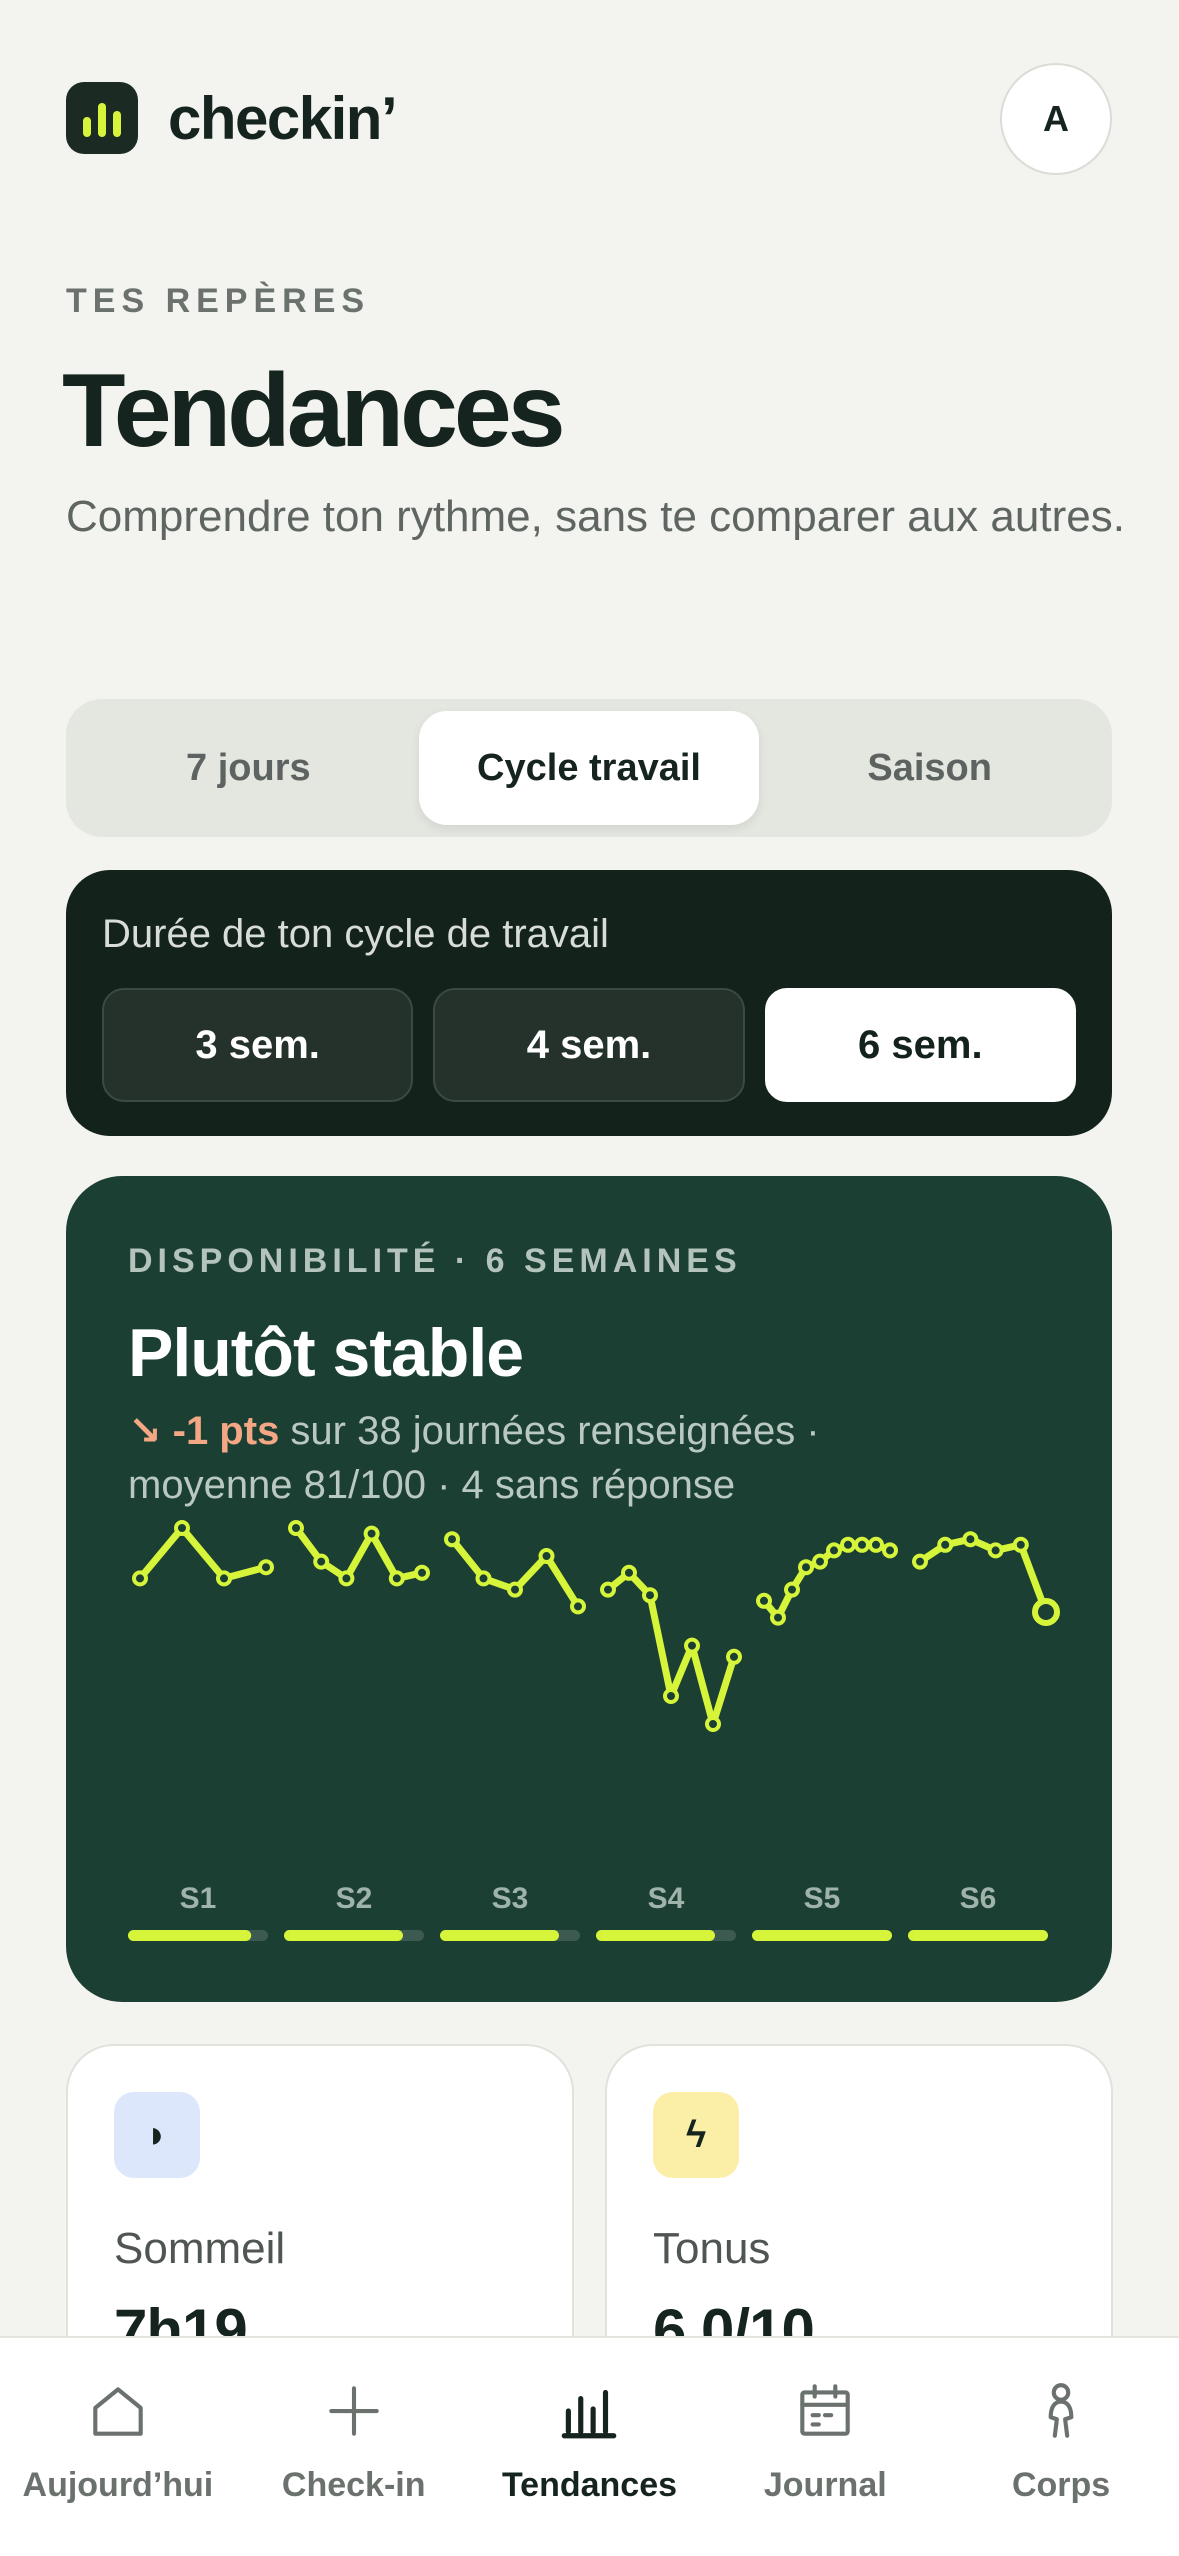  What do you see at coordinates (825, 2447) in the screenshot?
I see `nav-item-journal: Journal` at bounding box center [825, 2447].